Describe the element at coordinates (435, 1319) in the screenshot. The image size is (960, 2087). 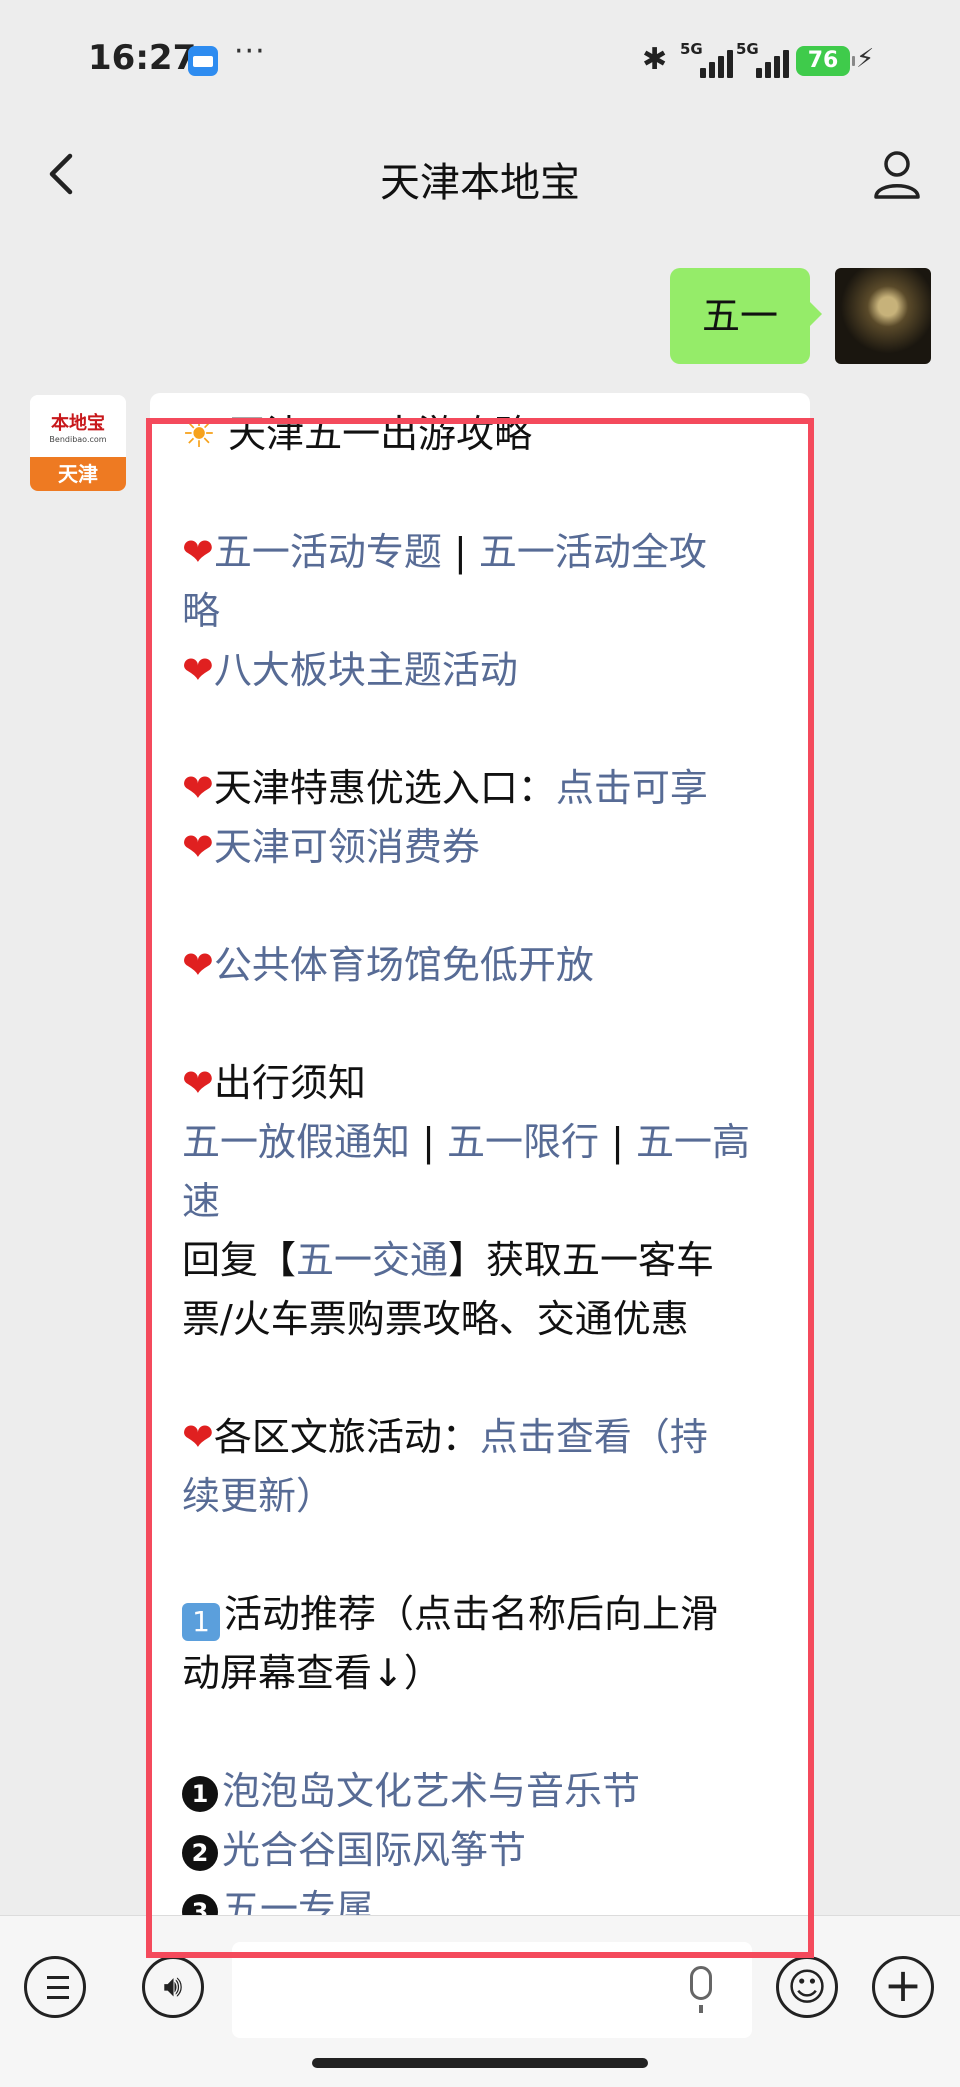
I see `reply-line-2: 票/火车票购票攻略、交通优惠` at that location.